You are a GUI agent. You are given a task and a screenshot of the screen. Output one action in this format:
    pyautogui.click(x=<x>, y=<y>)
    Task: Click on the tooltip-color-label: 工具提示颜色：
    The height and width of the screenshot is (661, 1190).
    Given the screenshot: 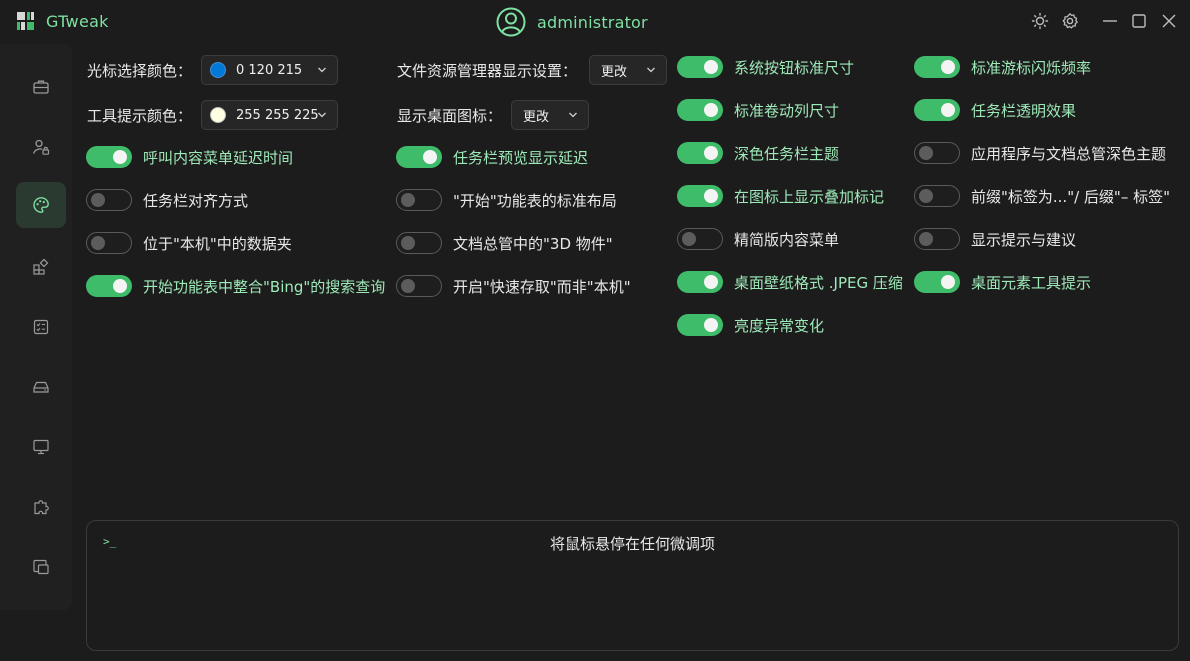 What is the action you would take?
    pyautogui.click(x=140, y=115)
    